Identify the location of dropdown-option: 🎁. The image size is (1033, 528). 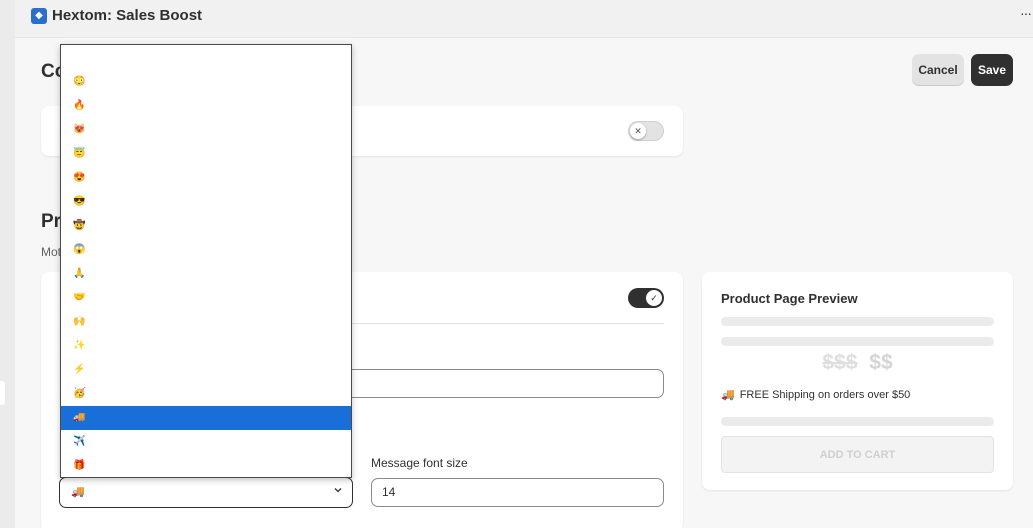
(206, 465).